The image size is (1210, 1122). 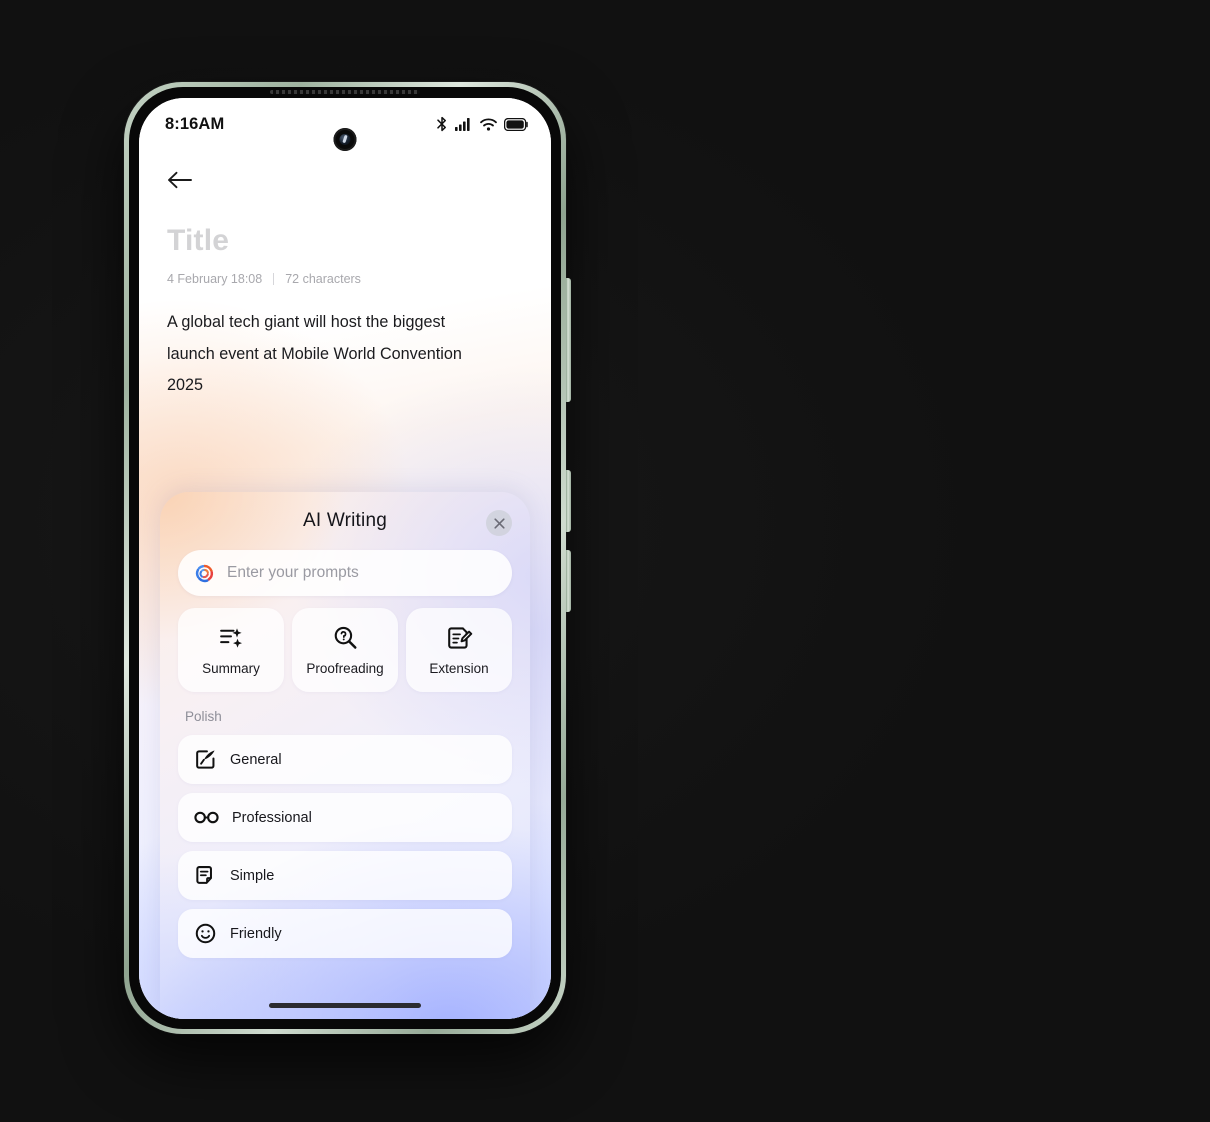 I want to click on action-label: Extension, so click(x=459, y=668).